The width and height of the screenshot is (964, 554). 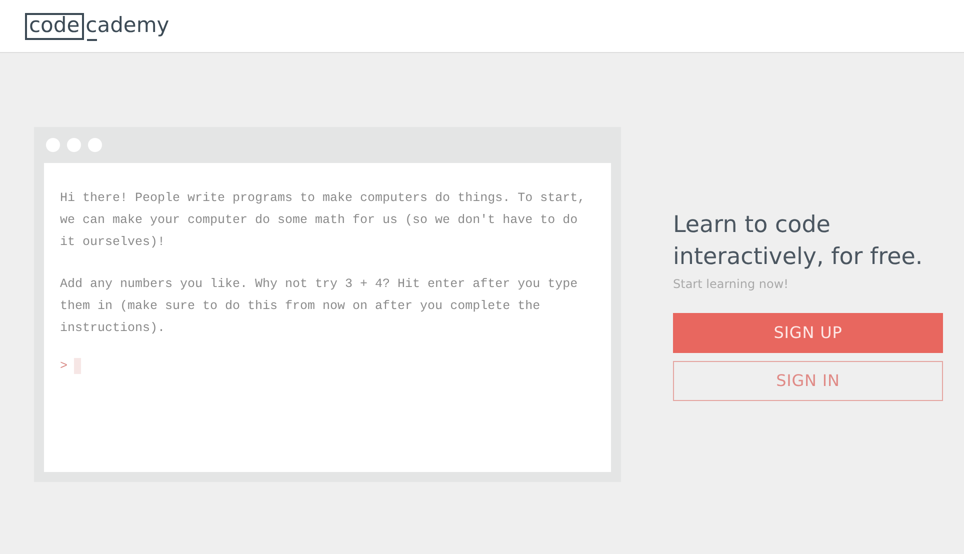 I want to click on sign-up-button: SIGN UP, so click(x=808, y=333).